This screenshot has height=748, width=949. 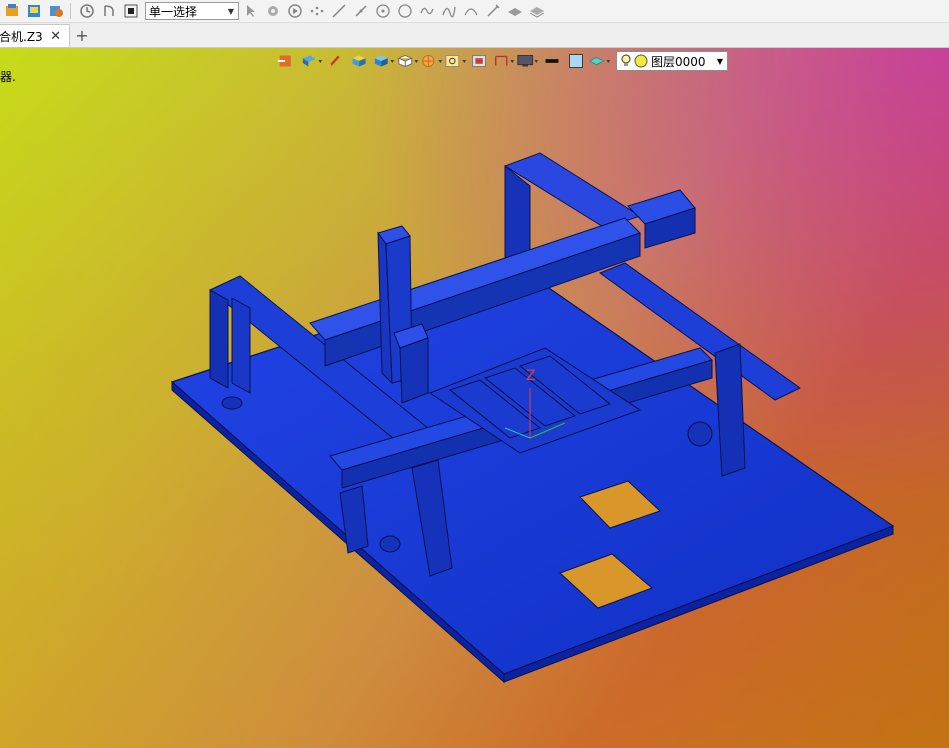 I want to click on section-wheel-icon, so click(x=432, y=61).